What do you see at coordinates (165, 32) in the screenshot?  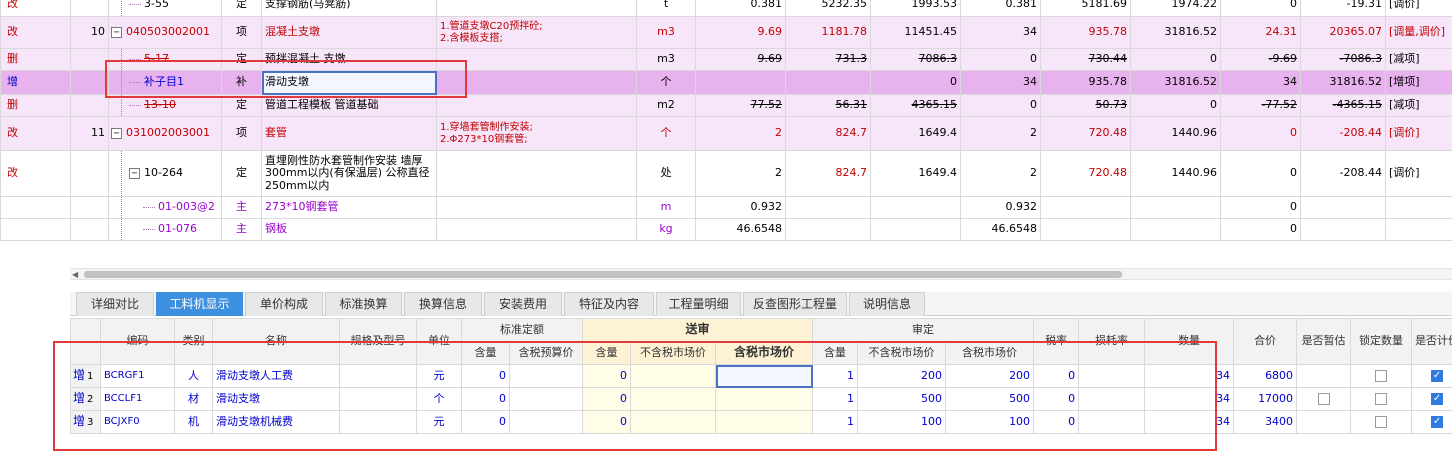 I see `row-code: −040503002001` at bounding box center [165, 32].